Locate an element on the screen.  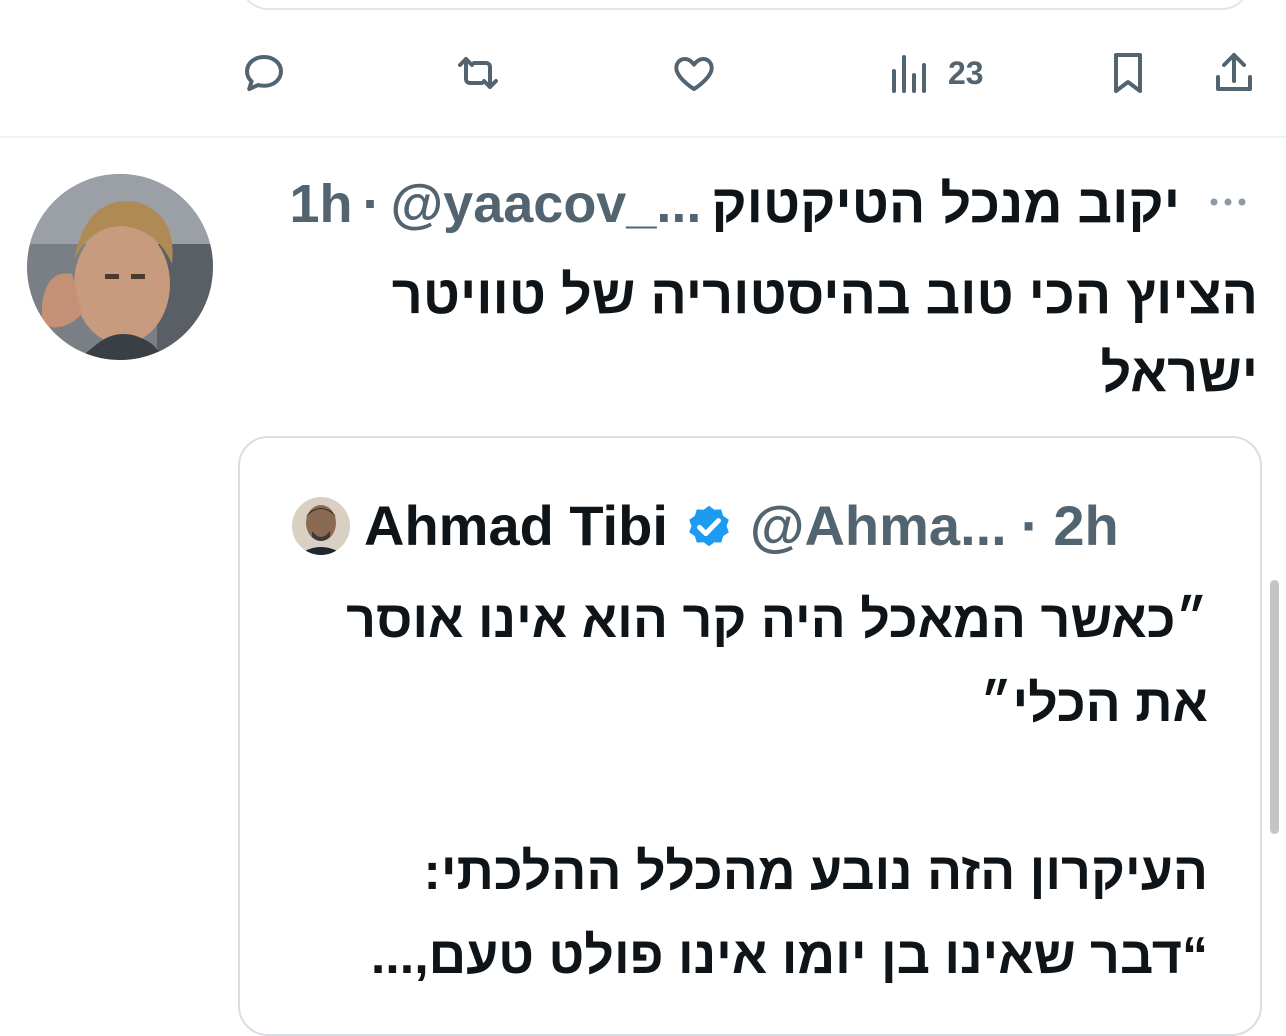
bookmark-icon is located at coordinates (1128, 73).